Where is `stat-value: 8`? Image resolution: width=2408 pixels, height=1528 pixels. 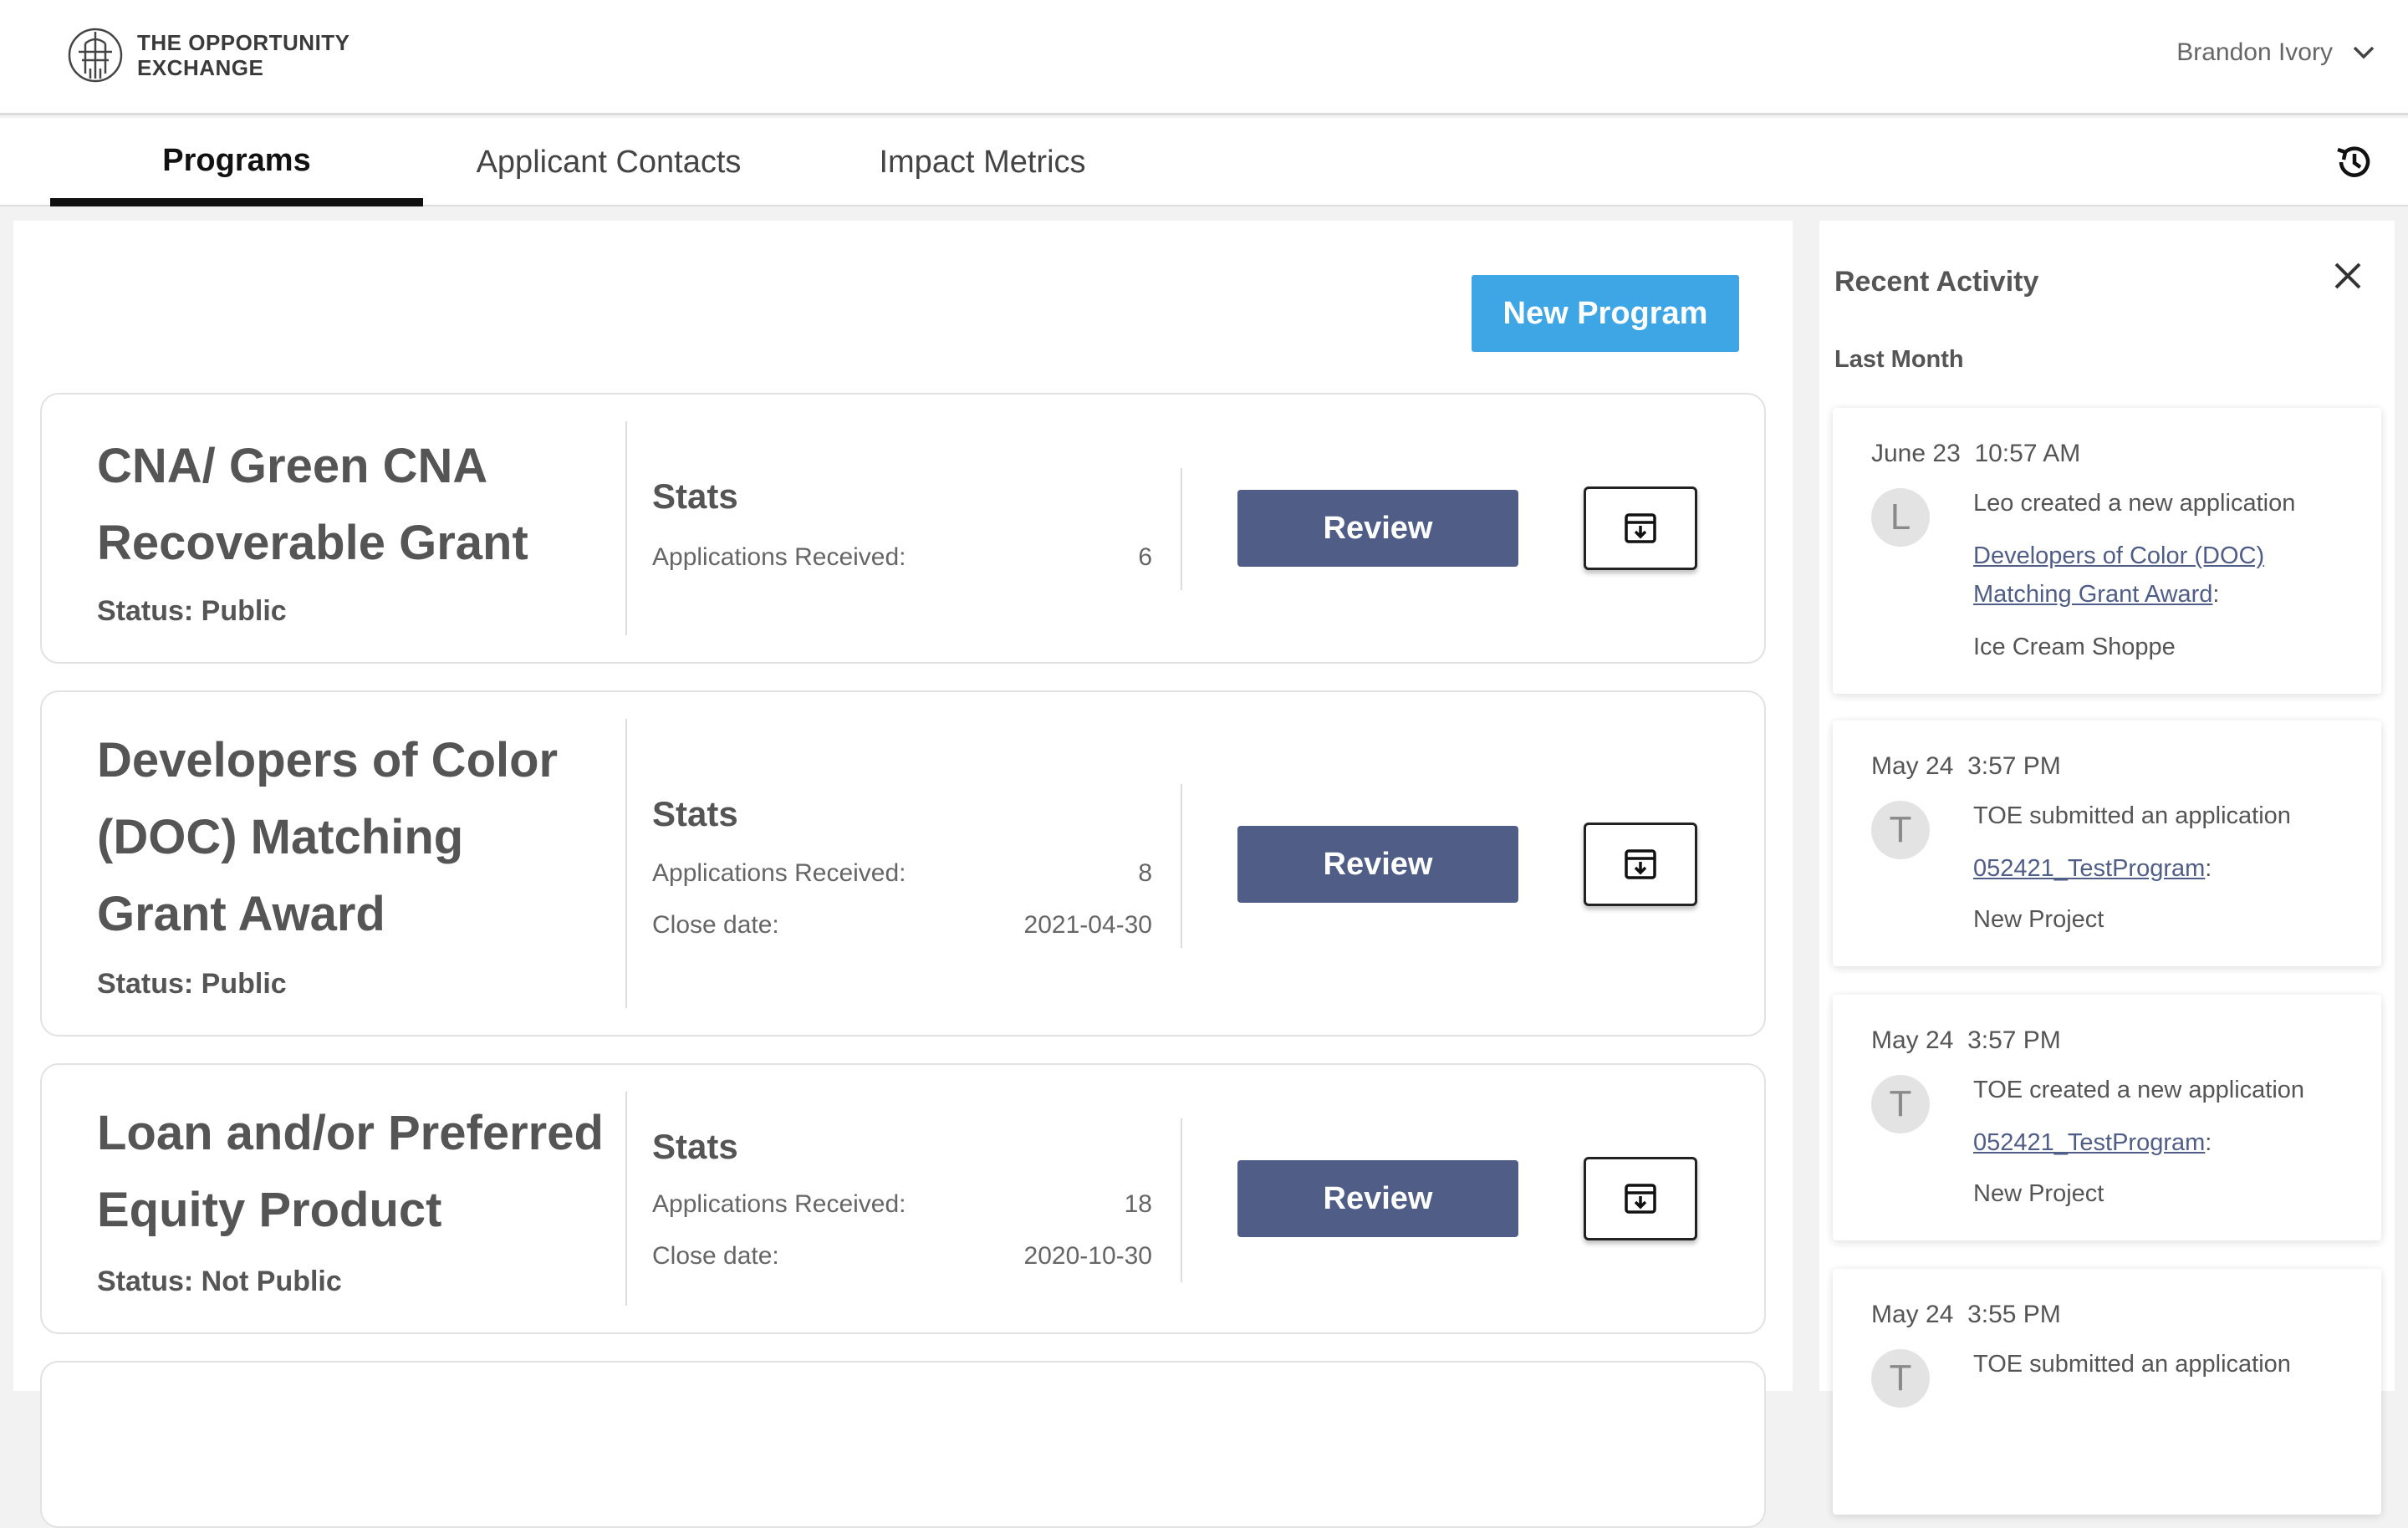
stat-value: 8 is located at coordinates (1145, 873).